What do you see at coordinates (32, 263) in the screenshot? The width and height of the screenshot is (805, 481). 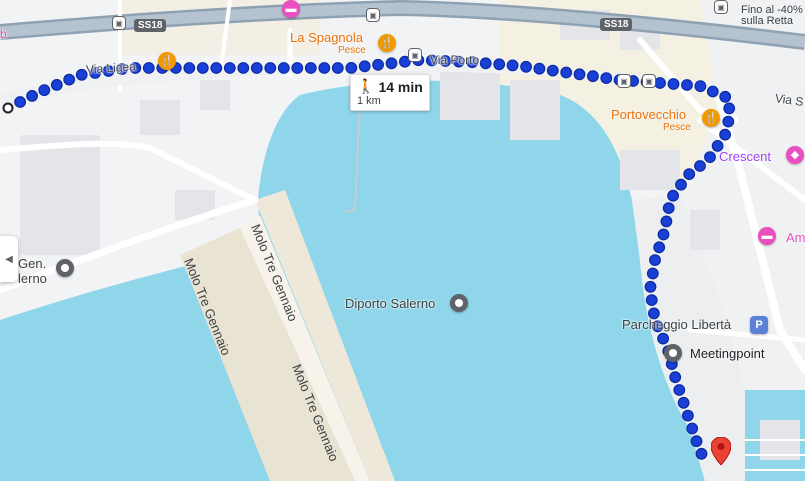 I see `poi-gen-line1: Gen.` at bounding box center [32, 263].